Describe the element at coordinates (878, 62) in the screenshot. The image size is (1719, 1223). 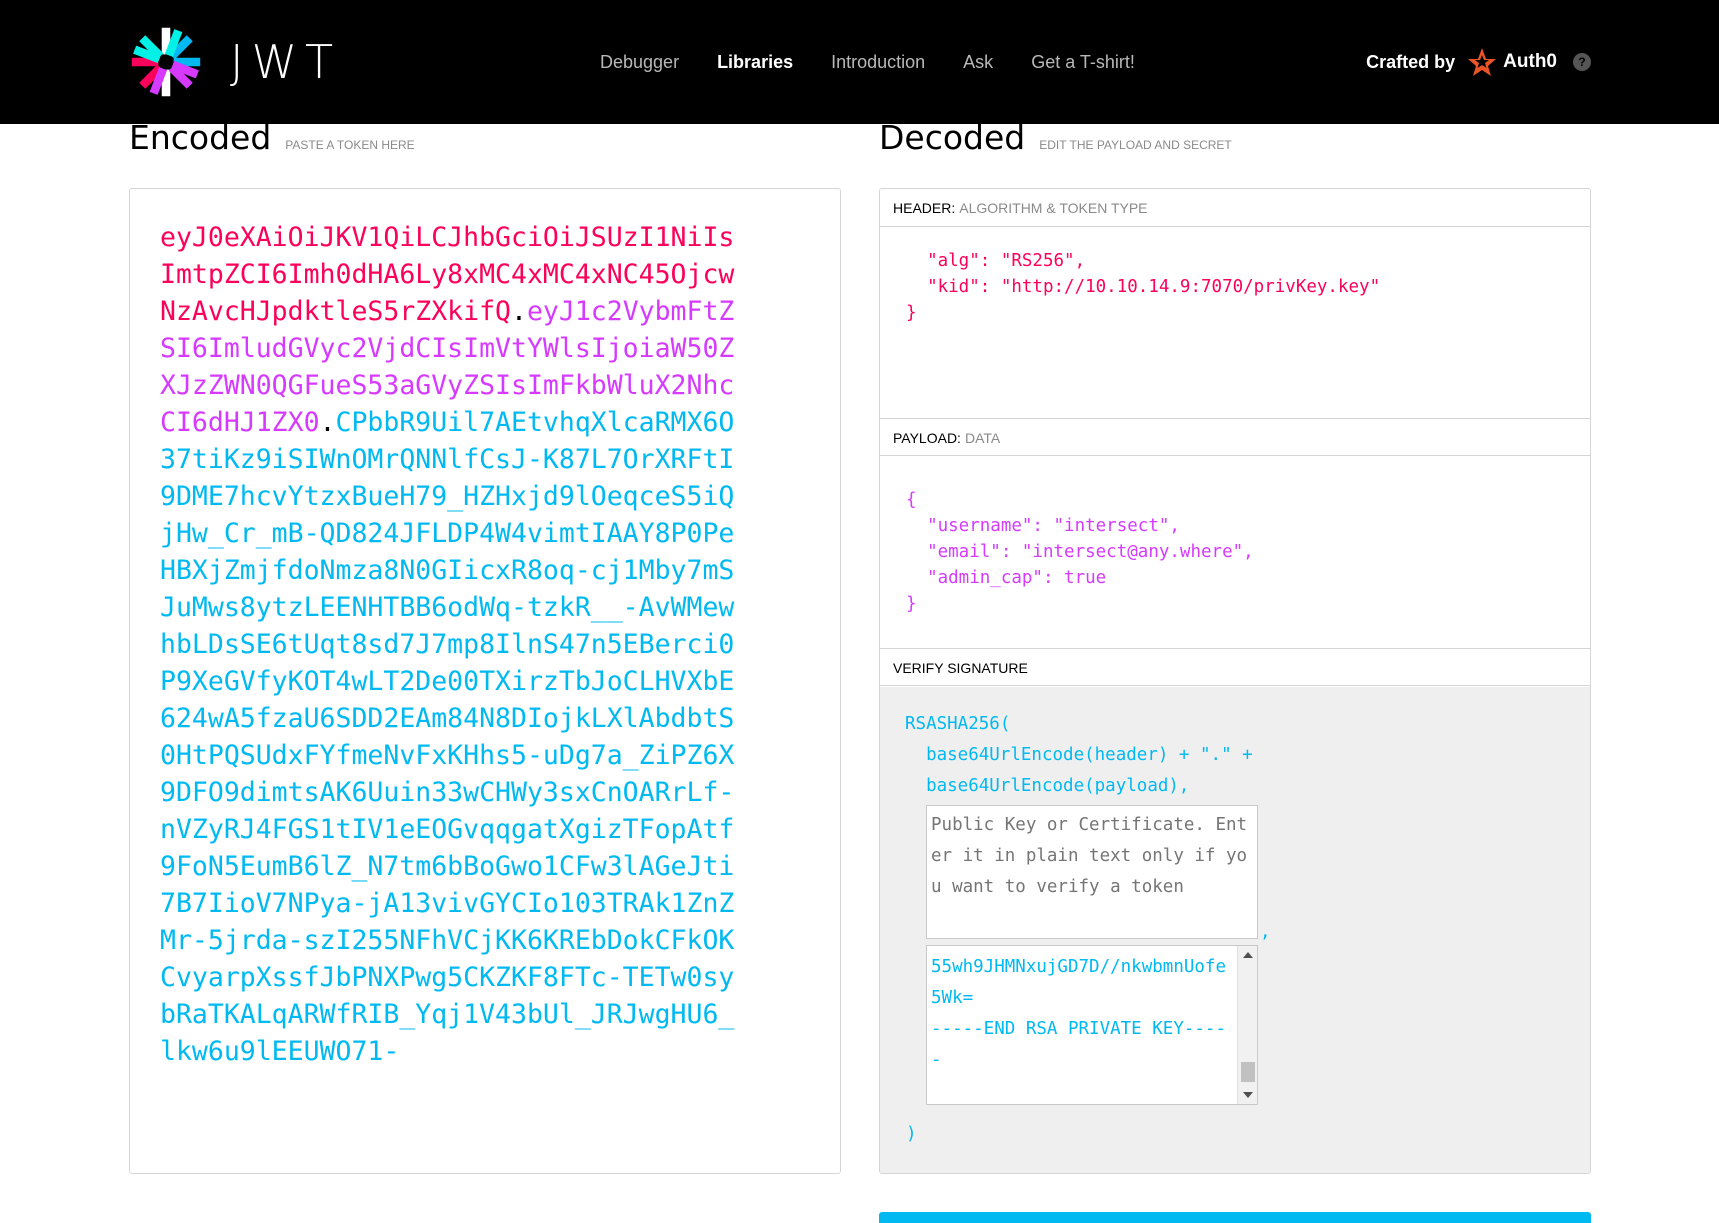
I see `nav-introduction: Introduction` at that location.